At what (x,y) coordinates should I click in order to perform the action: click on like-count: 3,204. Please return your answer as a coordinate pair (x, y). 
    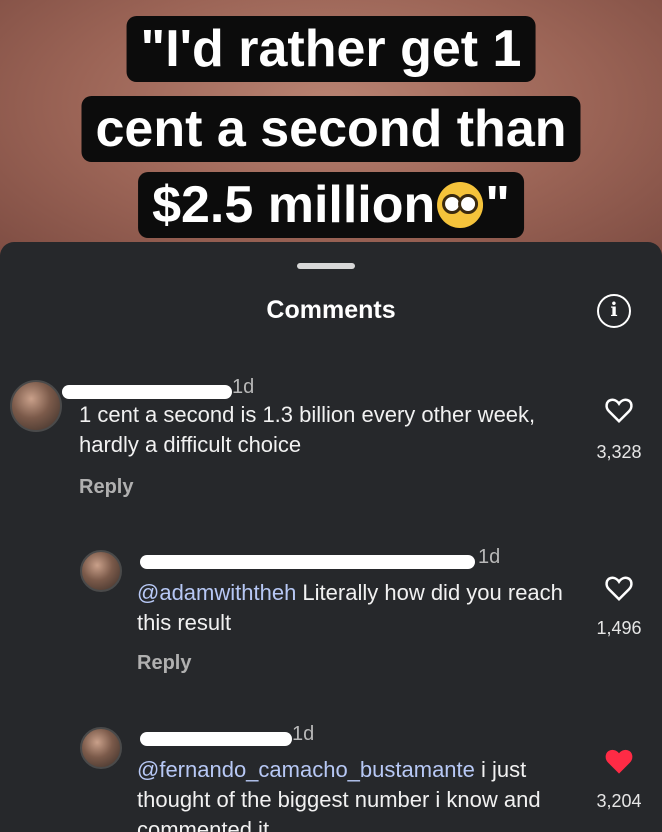
    Looking at the image, I should click on (619, 801).